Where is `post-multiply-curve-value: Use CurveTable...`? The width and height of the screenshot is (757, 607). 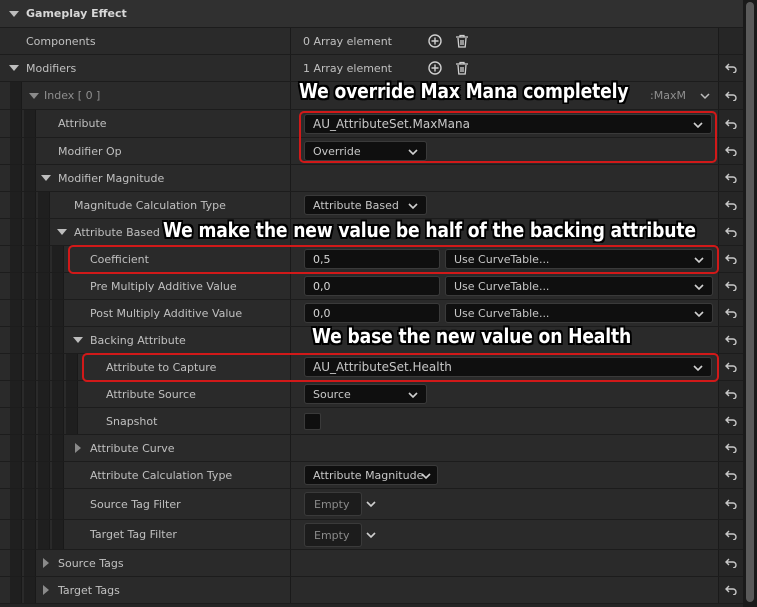 post-multiply-curve-value: Use CurveTable... is located at coordinates (502, 313).